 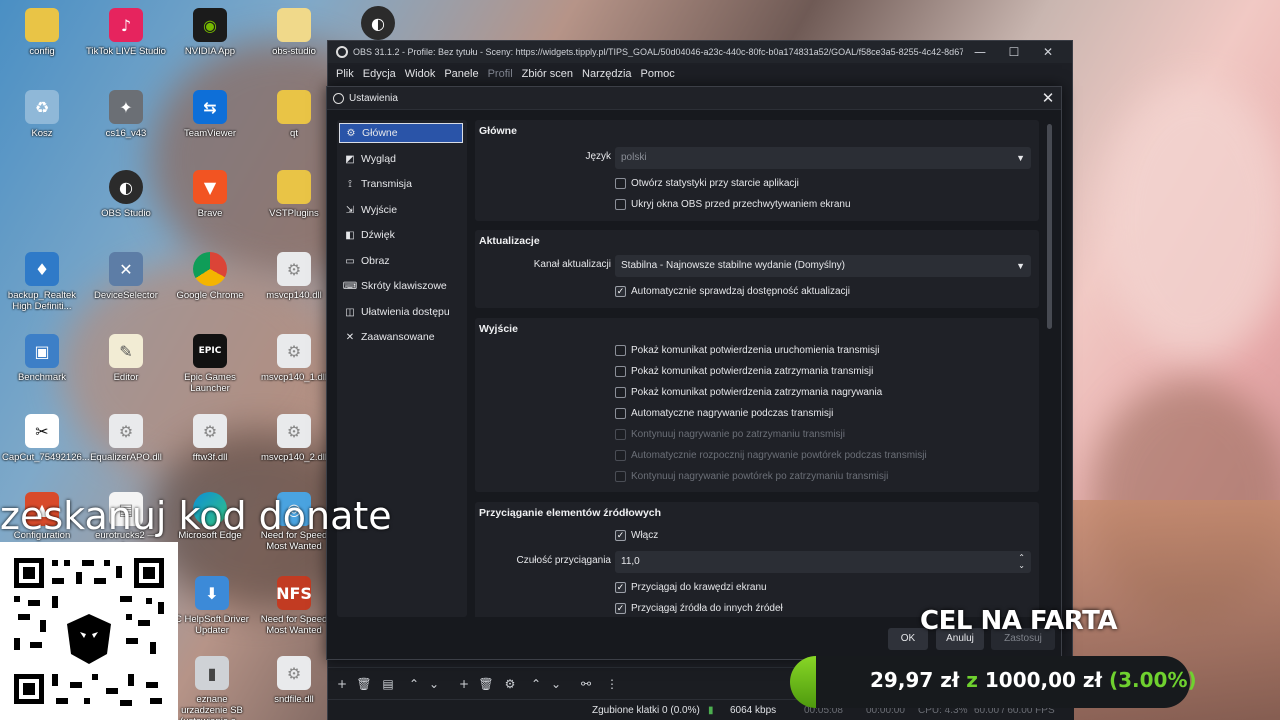 I want to click on menu-plik: Plik, so click(x=345, y=74).